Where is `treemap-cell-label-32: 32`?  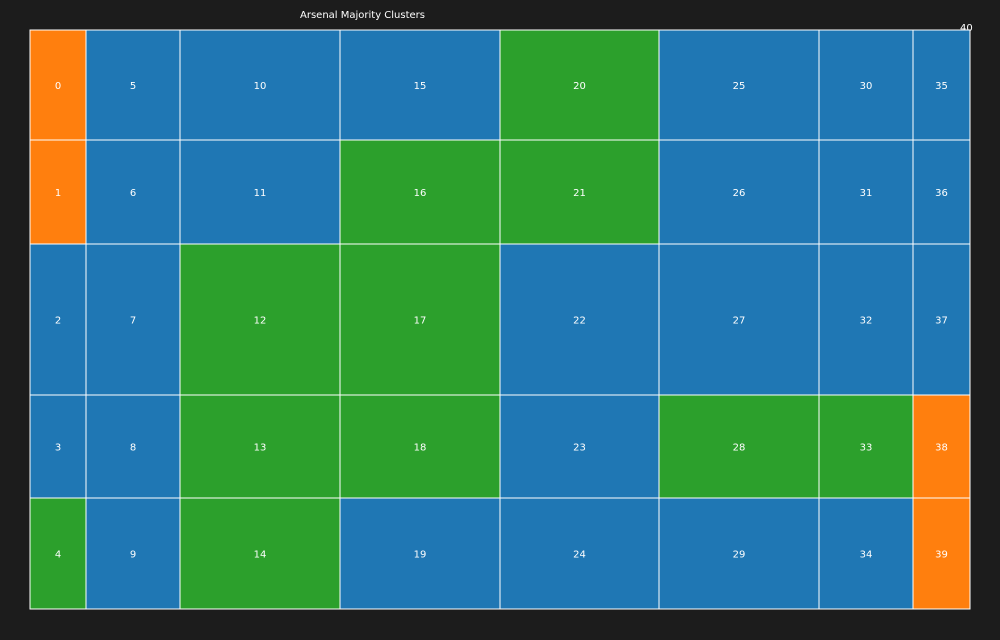
treemap-cell-label-32: 32 is located at coordinates (866, 321).